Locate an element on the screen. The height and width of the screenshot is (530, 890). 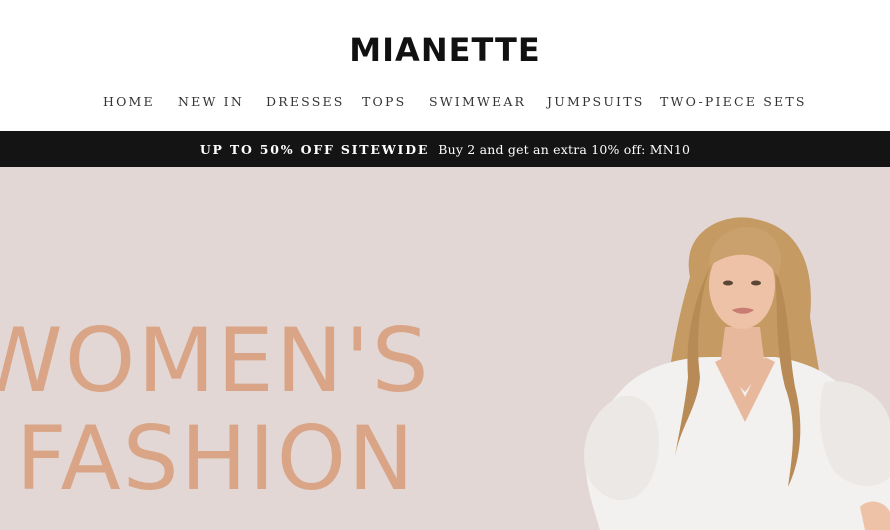
eye-left is located at coordinates (728, 283).